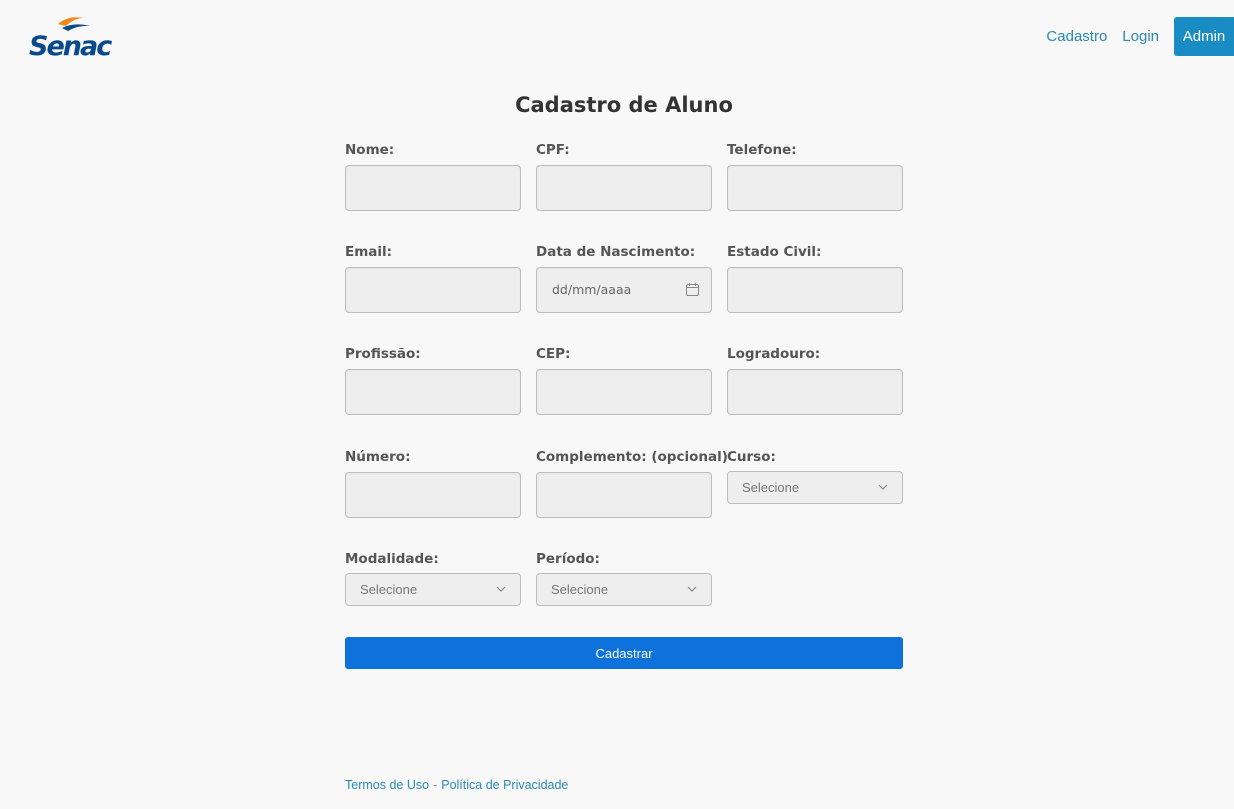 The height and width of the screenshot is (809, 1234). Describe the element at coordinates (624, 589) in the screenshot. I see `periodo-select: Selecione` at that location.